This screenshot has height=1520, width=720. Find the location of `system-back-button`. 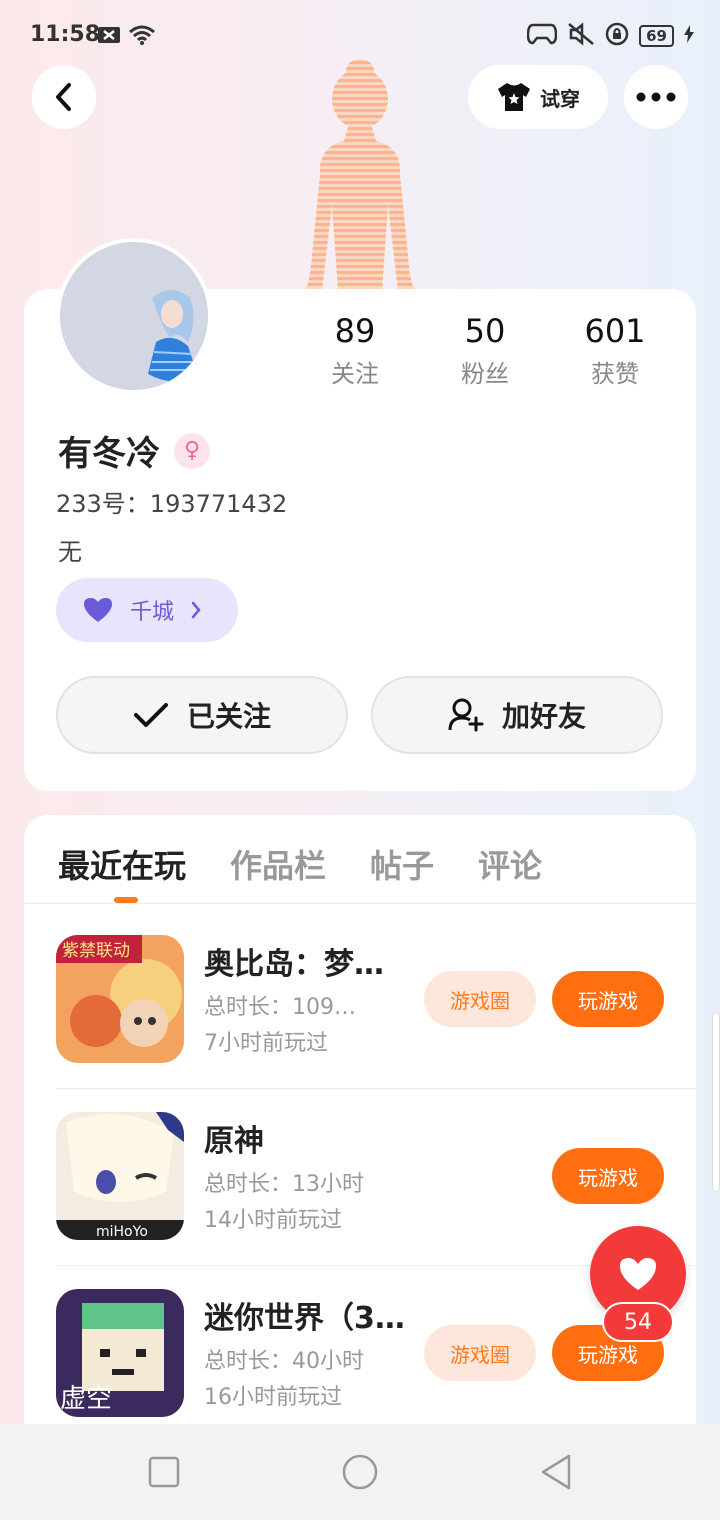

system-back-button is located at coordinates (556, 1472).